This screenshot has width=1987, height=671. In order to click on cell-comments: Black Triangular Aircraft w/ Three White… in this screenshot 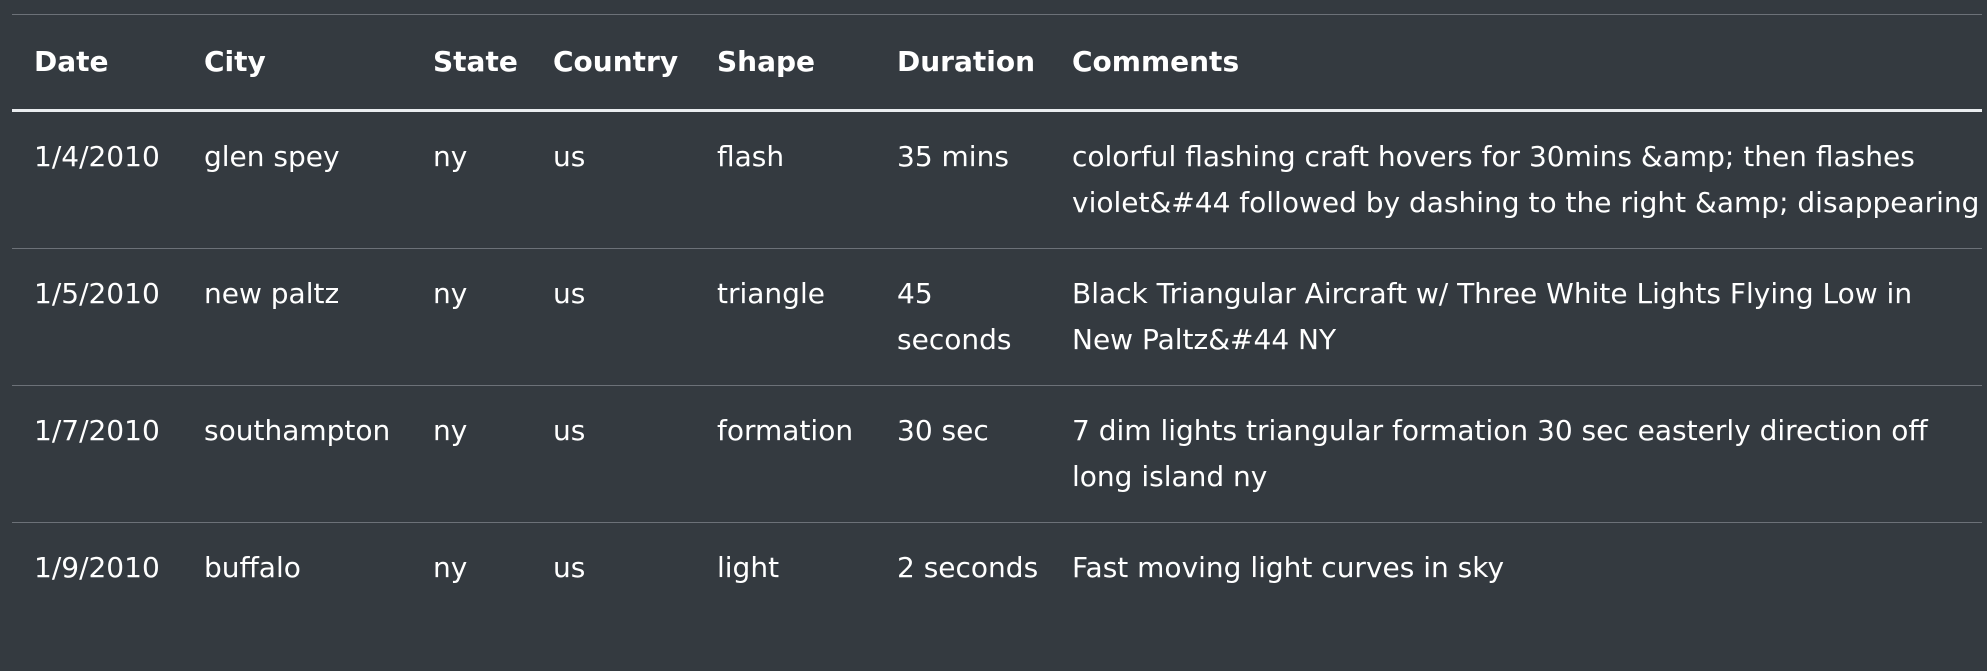, I will do `click(1516, 317)`.